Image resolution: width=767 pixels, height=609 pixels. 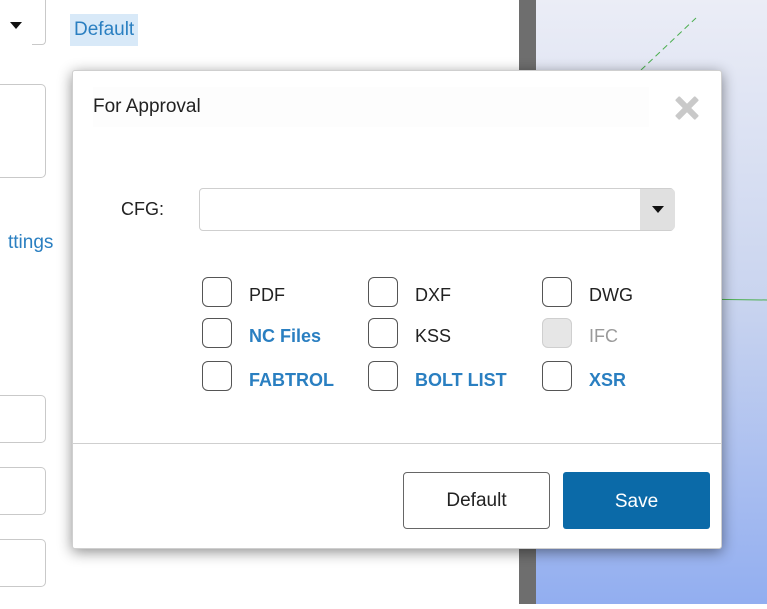 What do you see at coordinates (383, 292) in the screenshot?
I see `dxf-checkbox` at bounding box center [383, 292].